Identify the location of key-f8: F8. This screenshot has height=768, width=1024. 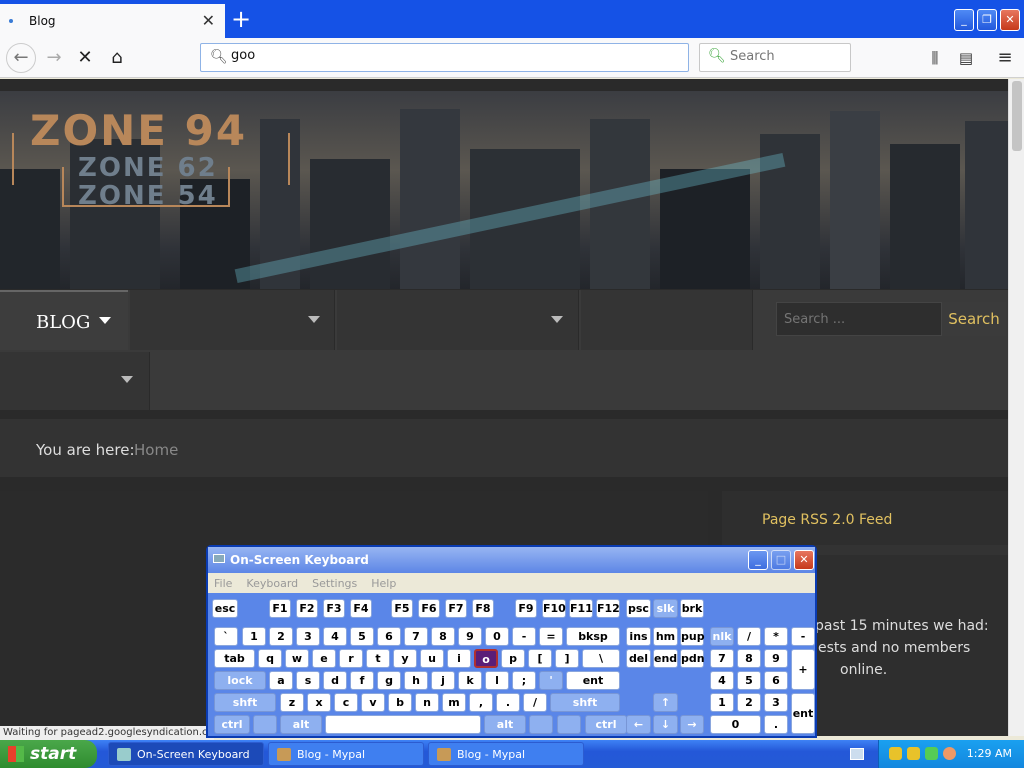
(483, 608).